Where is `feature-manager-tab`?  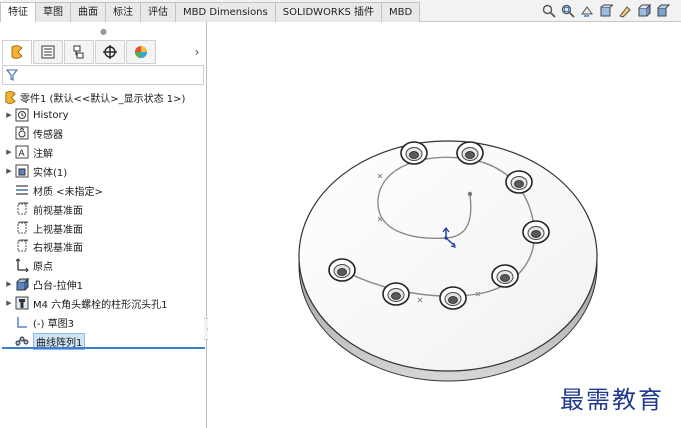
feature-manager-tab is located at coordinates (17, 52).